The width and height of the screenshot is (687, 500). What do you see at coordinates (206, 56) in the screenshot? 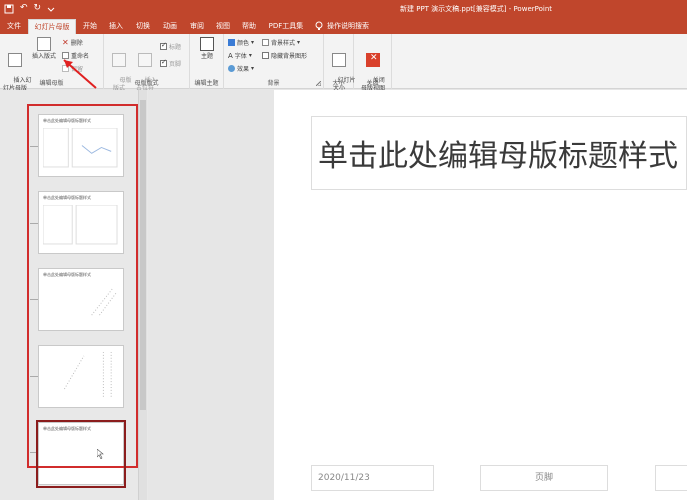
I see `theme-label: 主题` at bounding box center [206, 56].